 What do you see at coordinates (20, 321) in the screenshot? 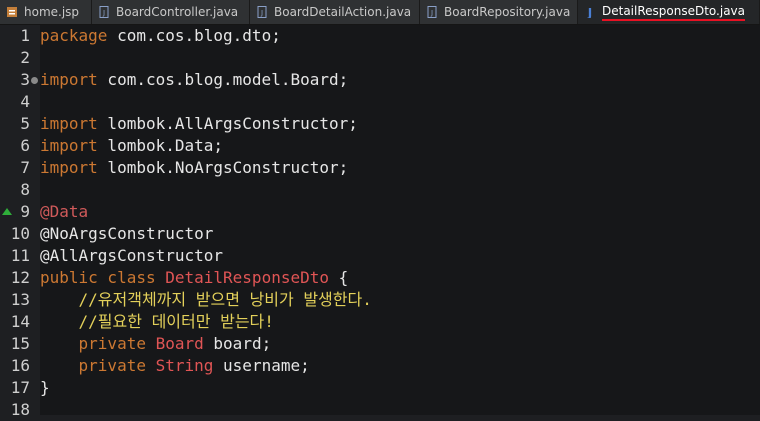
I see `line-number: 14` at bounding box center [20, 321].